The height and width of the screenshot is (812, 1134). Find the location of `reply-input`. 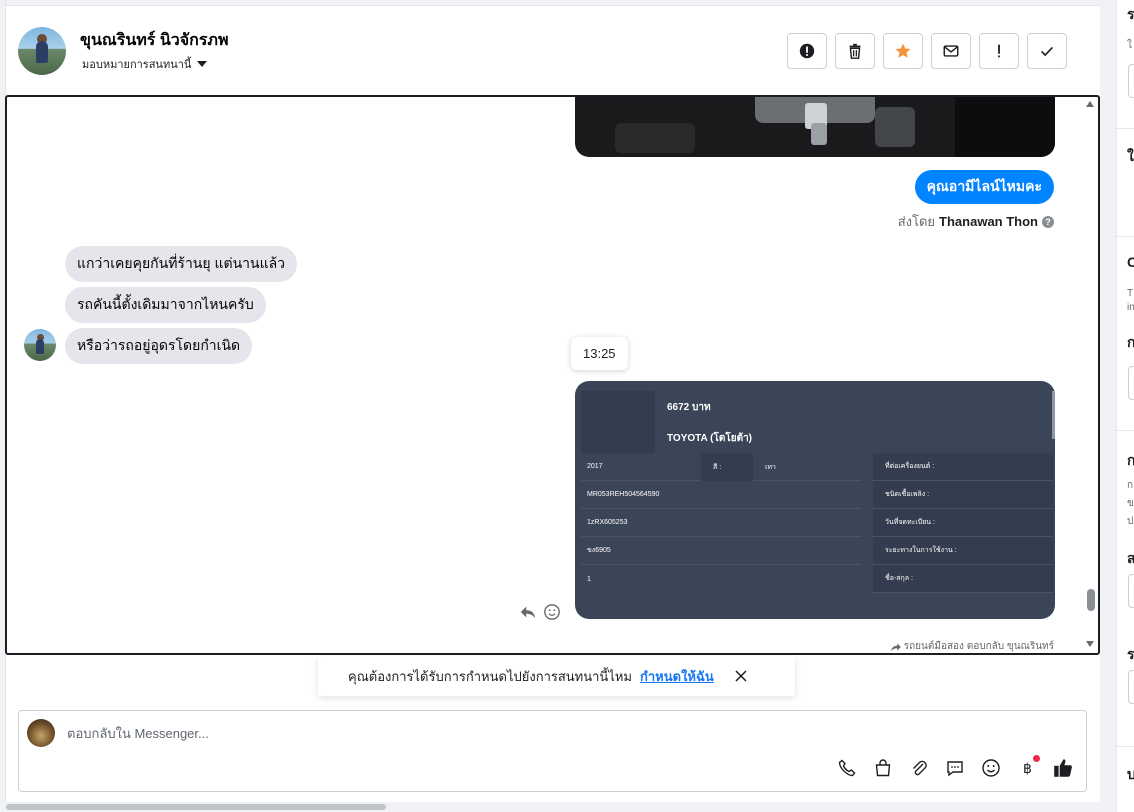

reply-input is located at coordinates (417, 733).